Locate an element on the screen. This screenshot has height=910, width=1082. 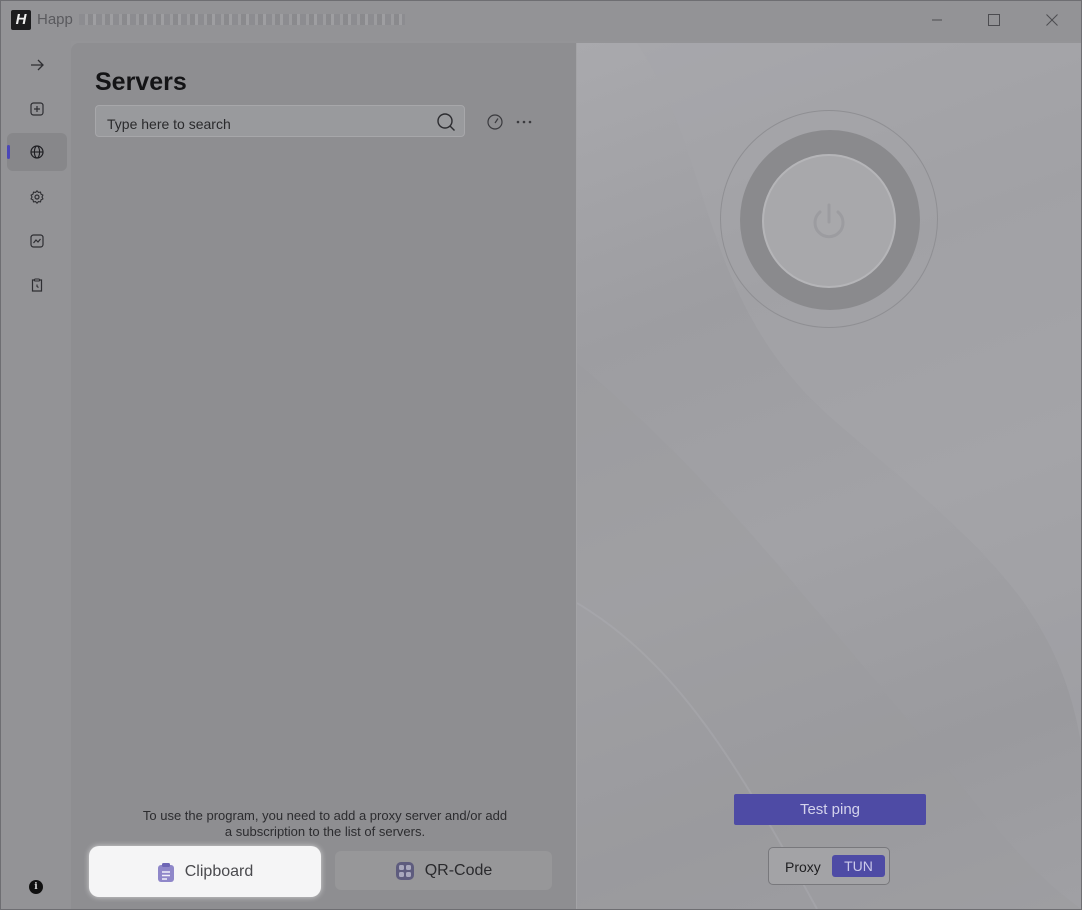
sidebar-item-settings is located at coordinates (37, 197).